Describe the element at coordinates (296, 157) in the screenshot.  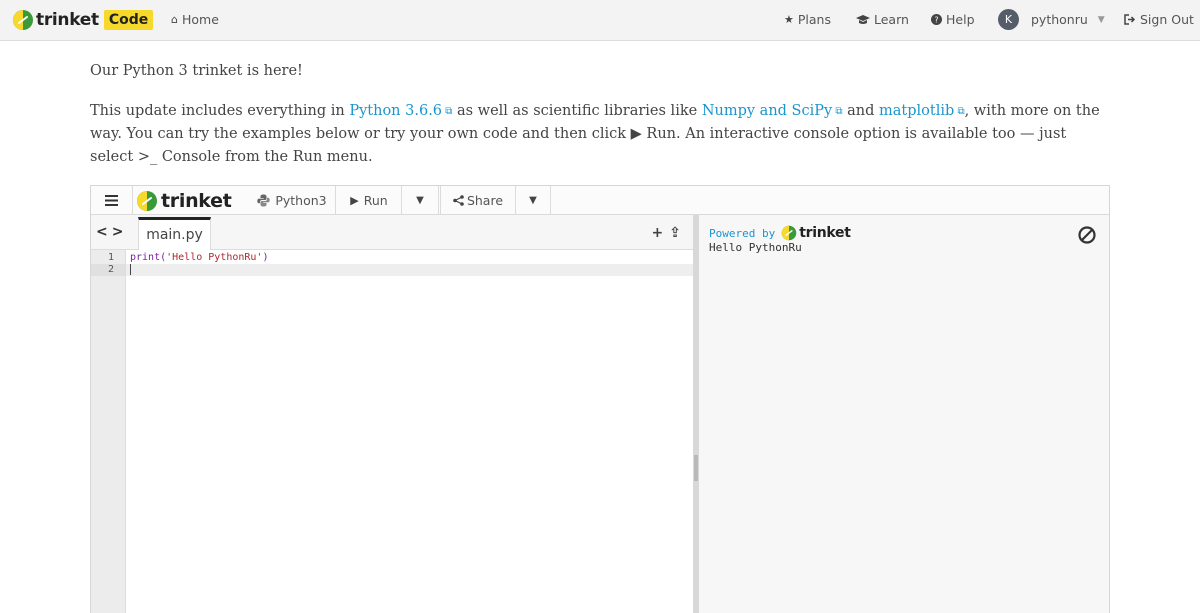
I see `intro-text-6: from the Run menu.` at that location.